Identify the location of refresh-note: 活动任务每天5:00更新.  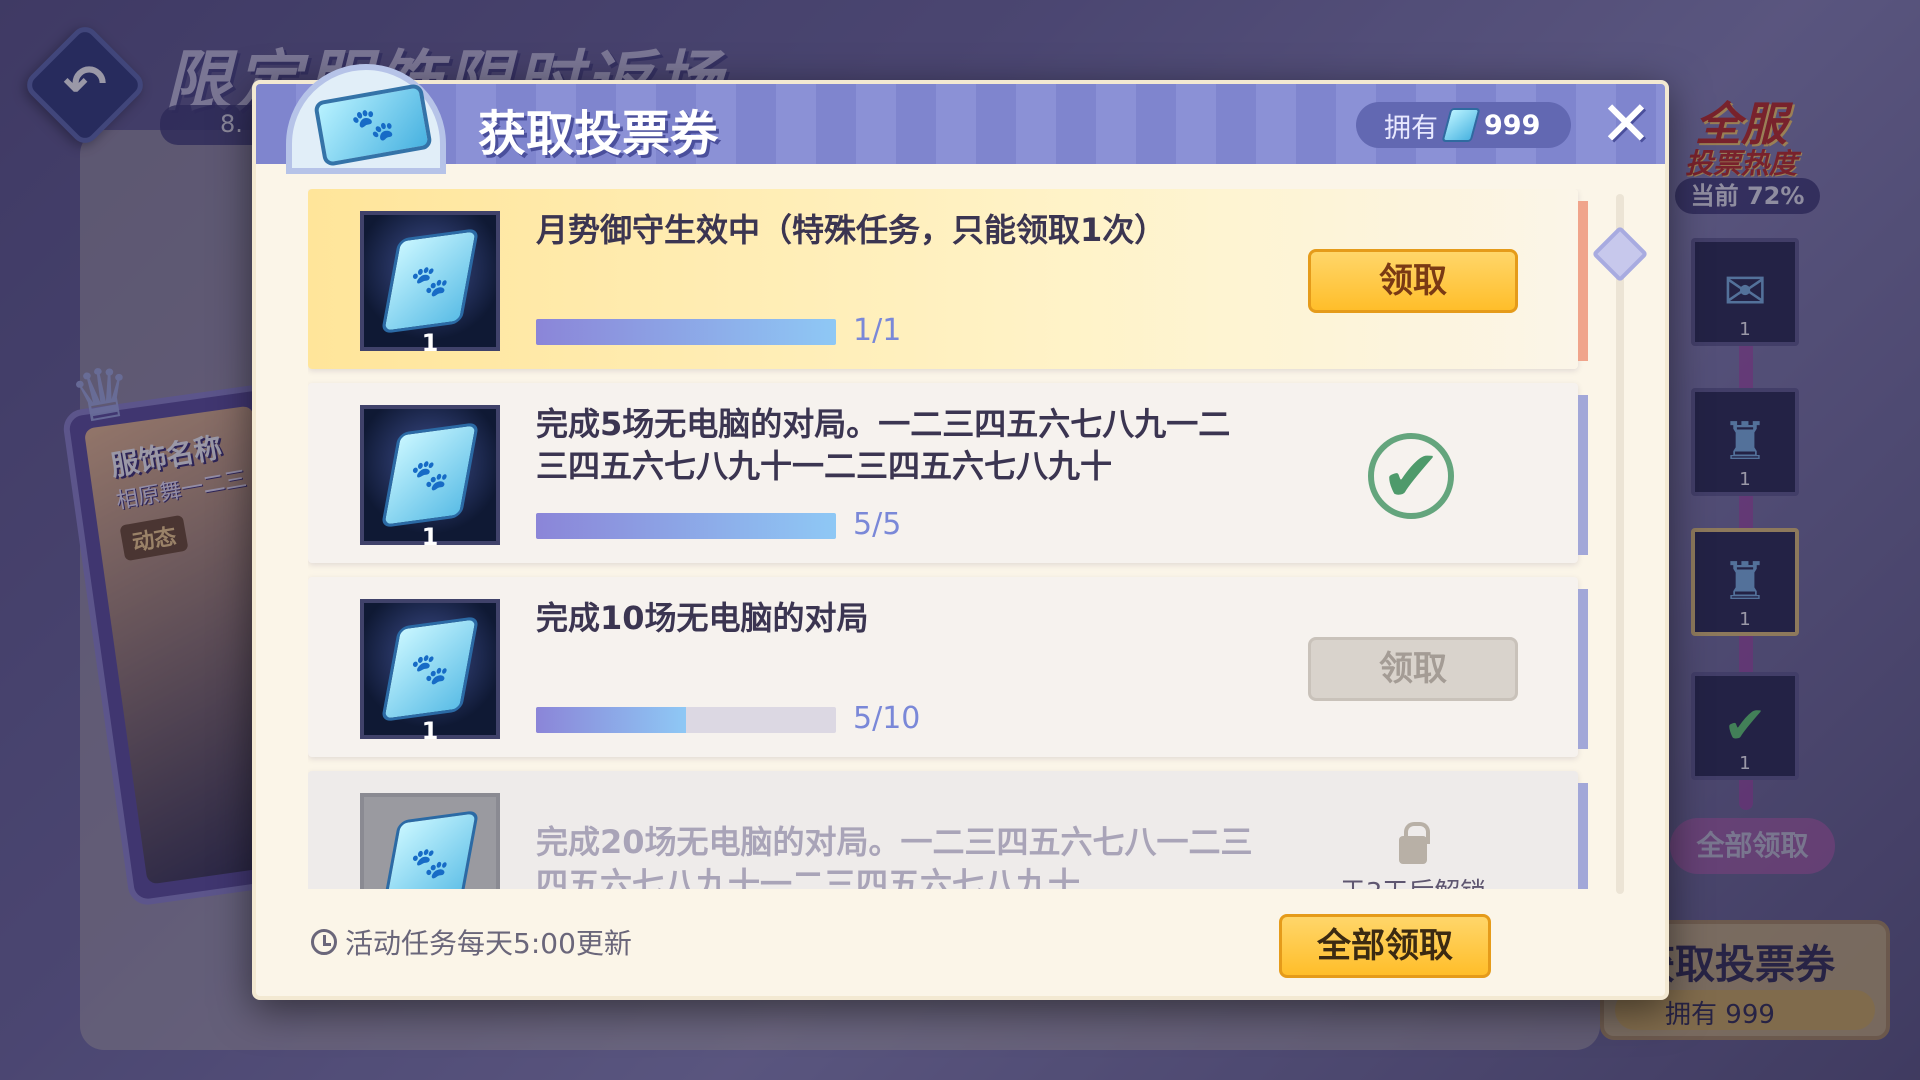
(471, 942).